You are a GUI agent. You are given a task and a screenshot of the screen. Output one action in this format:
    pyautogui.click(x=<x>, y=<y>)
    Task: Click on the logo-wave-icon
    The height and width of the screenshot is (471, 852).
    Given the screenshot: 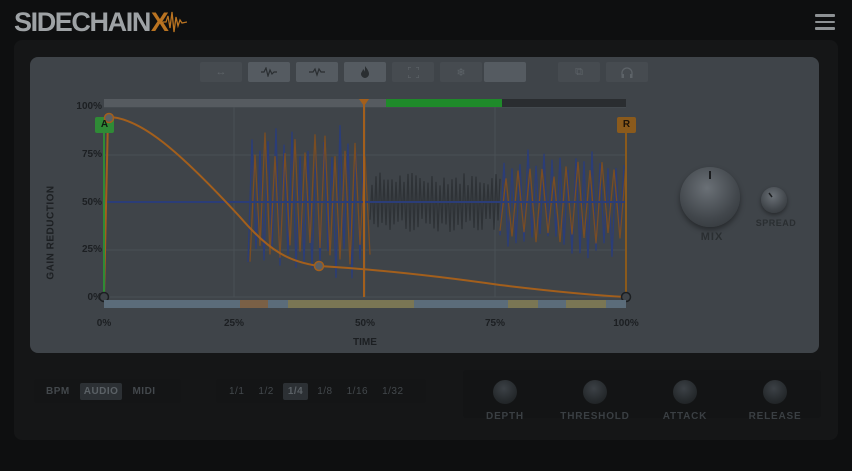 What is the action you would take?
    pyautogui.click(x=174, y=22)
    